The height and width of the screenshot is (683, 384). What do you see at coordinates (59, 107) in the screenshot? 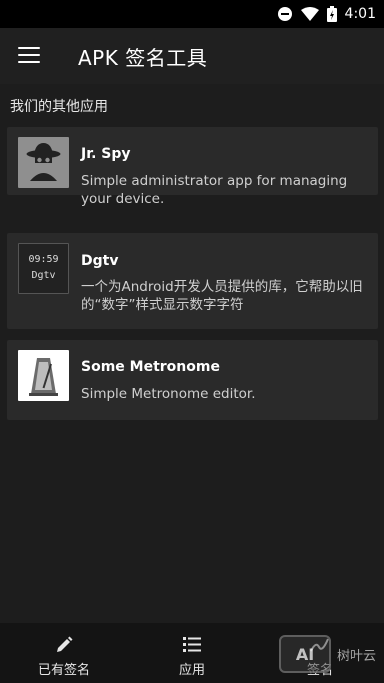
I see `section-title: 我们的其他应用` at bounding box center [59, 107].